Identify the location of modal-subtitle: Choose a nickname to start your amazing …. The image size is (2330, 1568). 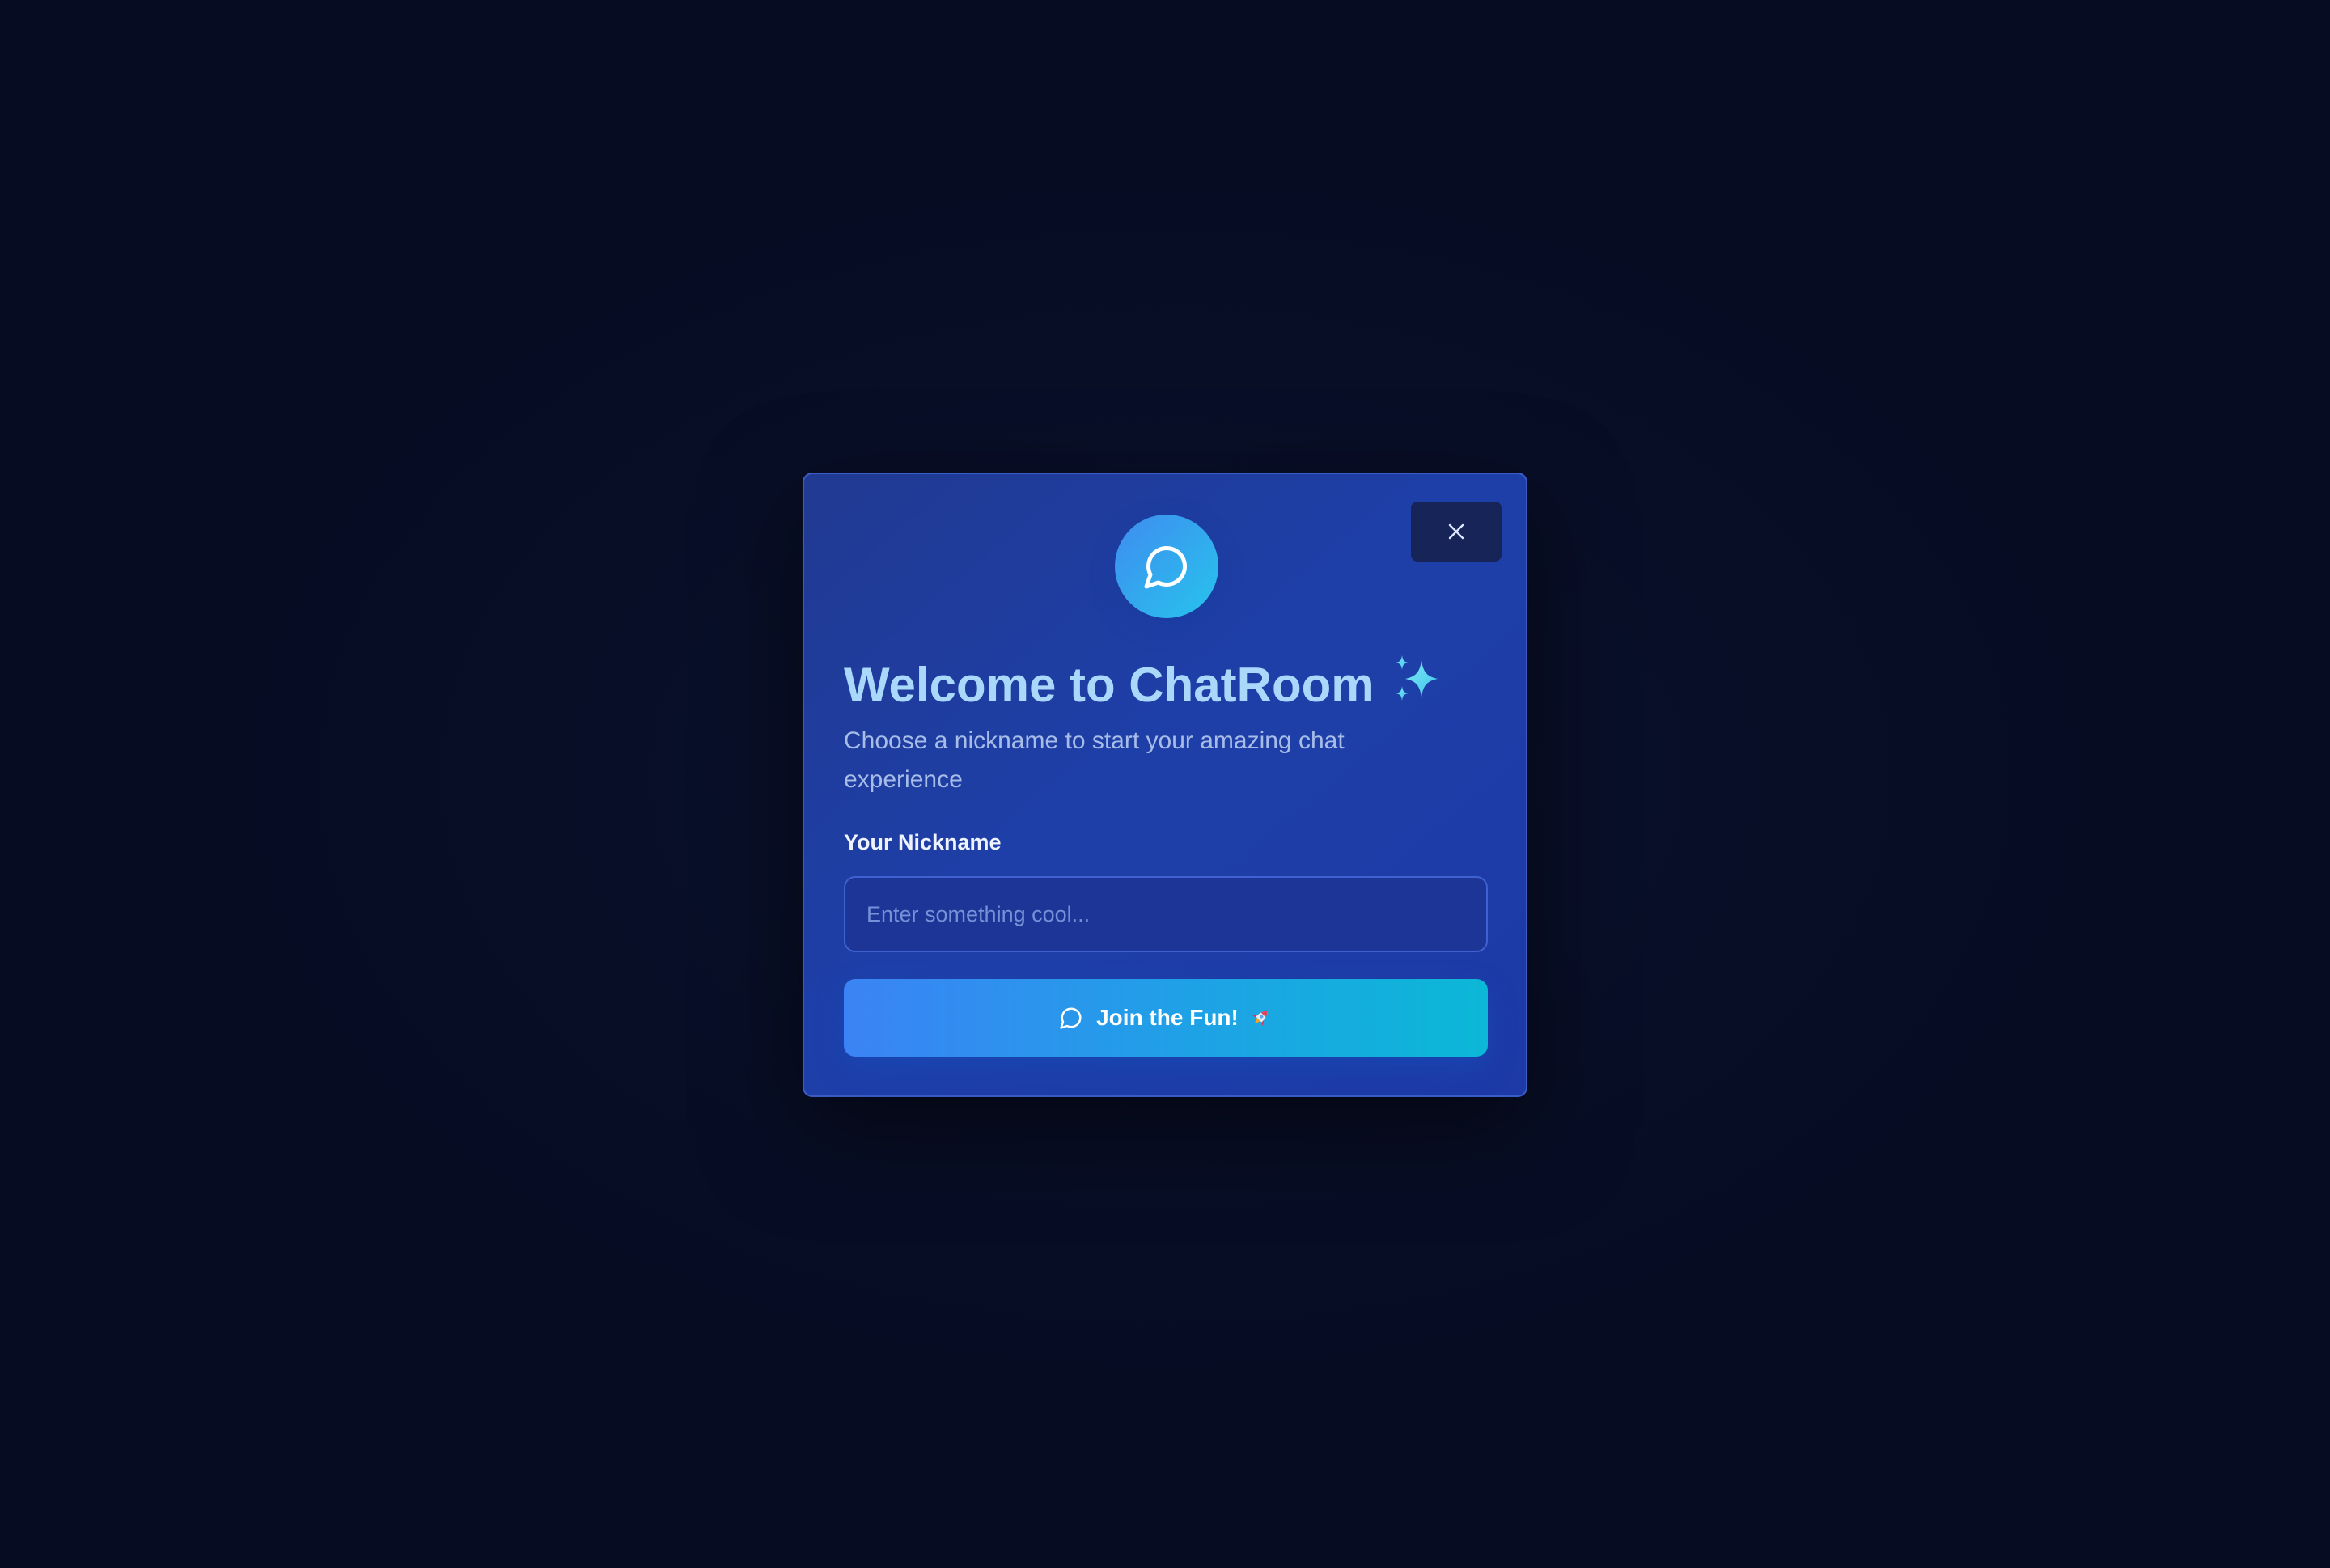
(1094, 760).